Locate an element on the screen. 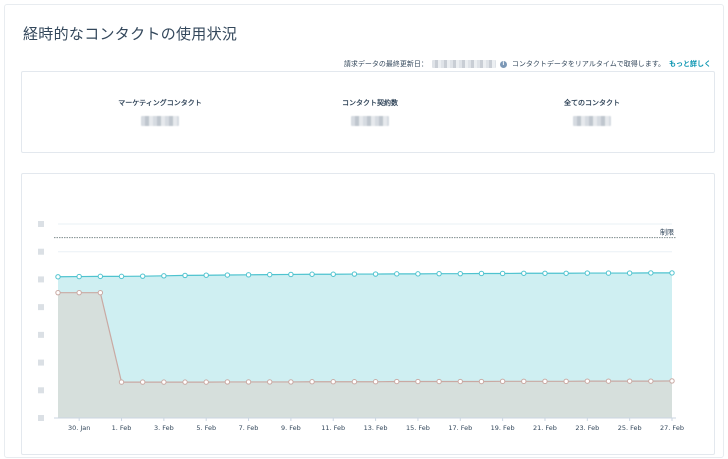 This screenshot has width=728, height=459. x-tick-label: 15. Feb is located at coordinates (418, 428).